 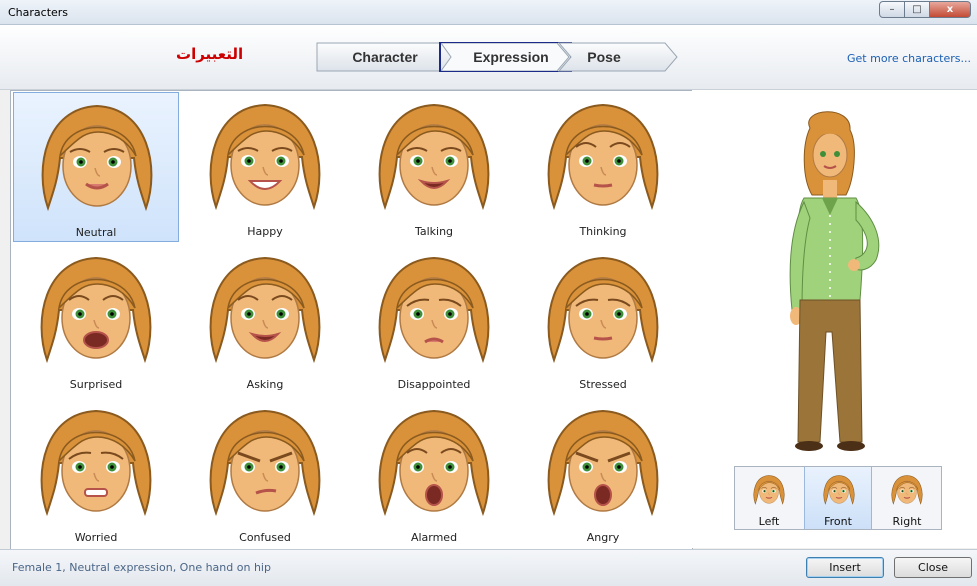 I want to click on window-controls: – □ x, so click(x=925, y=9).